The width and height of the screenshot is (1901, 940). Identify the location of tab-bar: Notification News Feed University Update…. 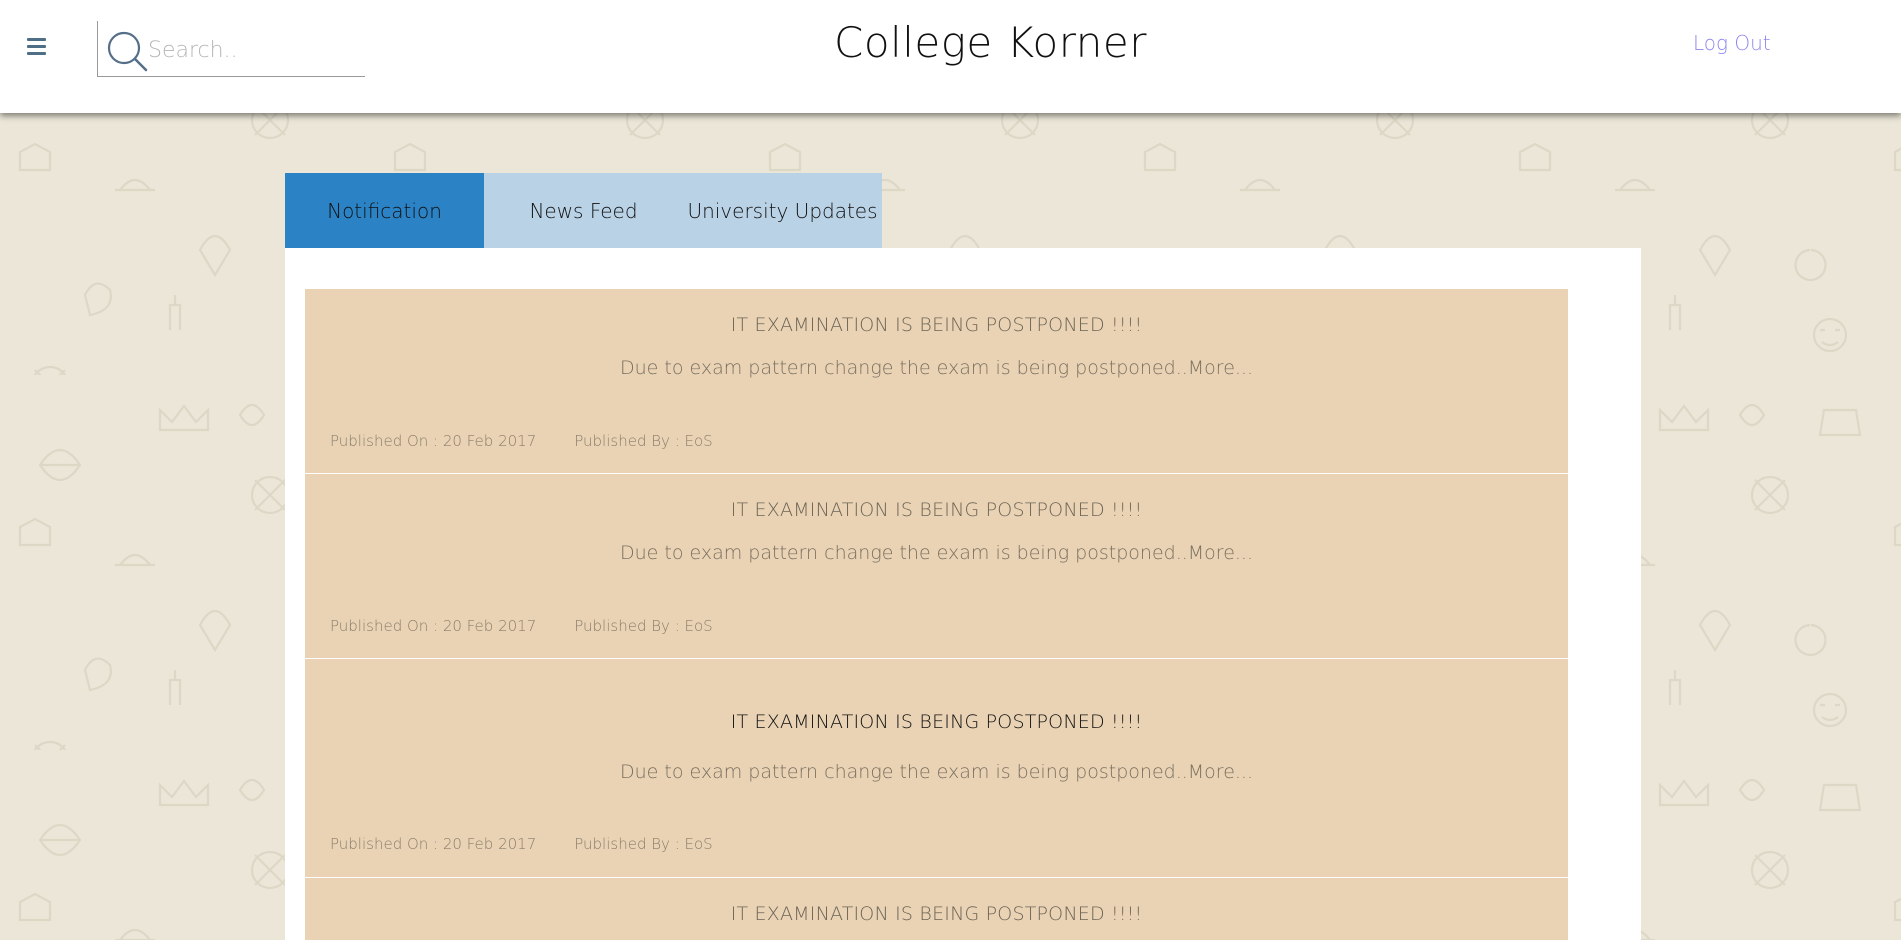
(583, 210).